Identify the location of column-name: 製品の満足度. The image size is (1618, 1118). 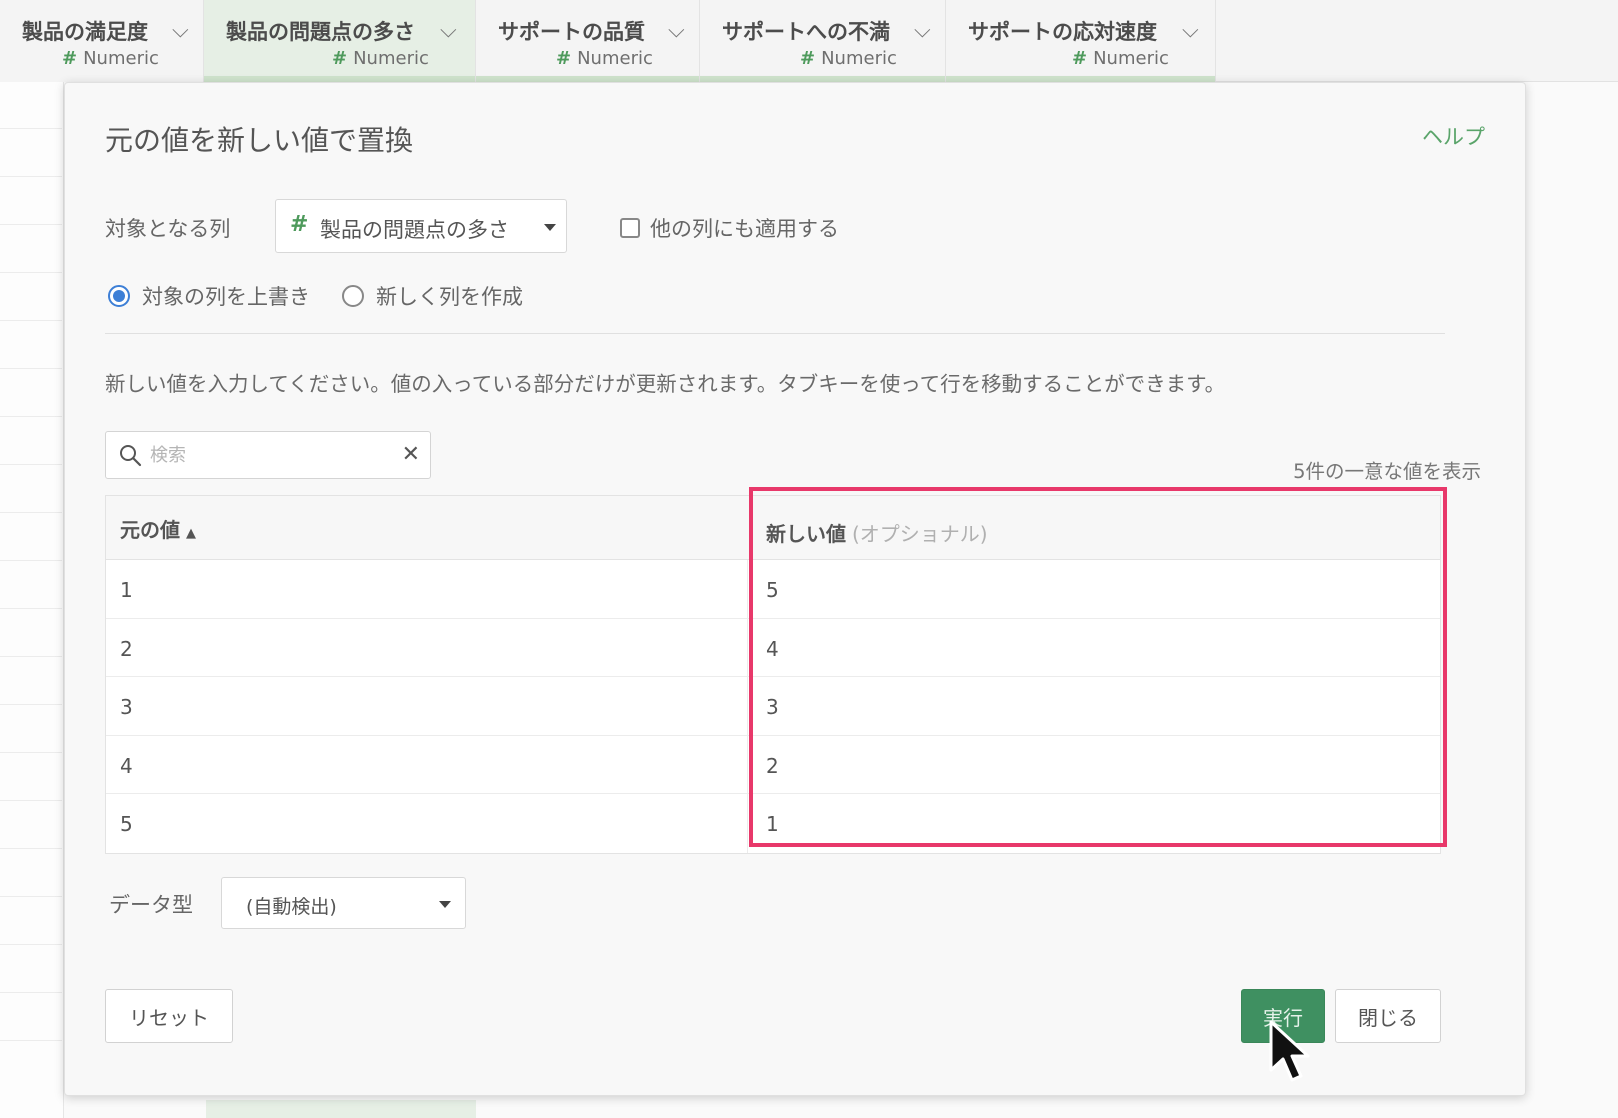
(85, 32).